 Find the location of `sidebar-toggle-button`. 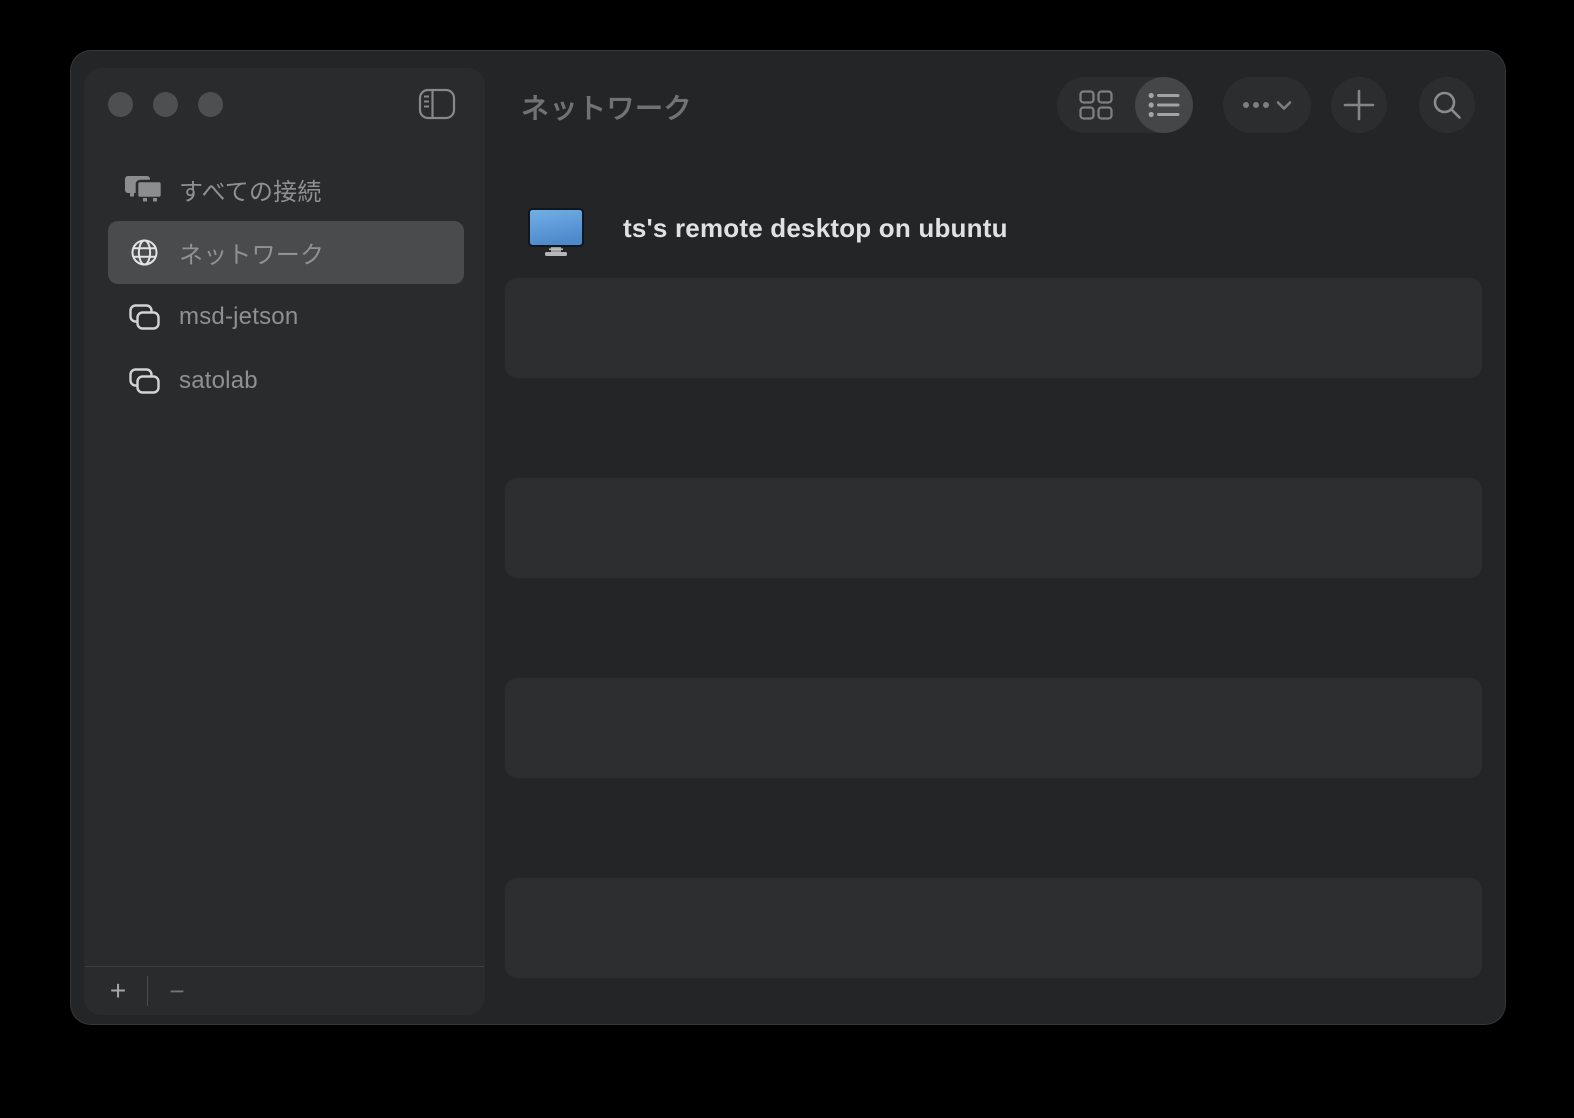

sidebar-toggle-button is located at coordinates (437, 104).